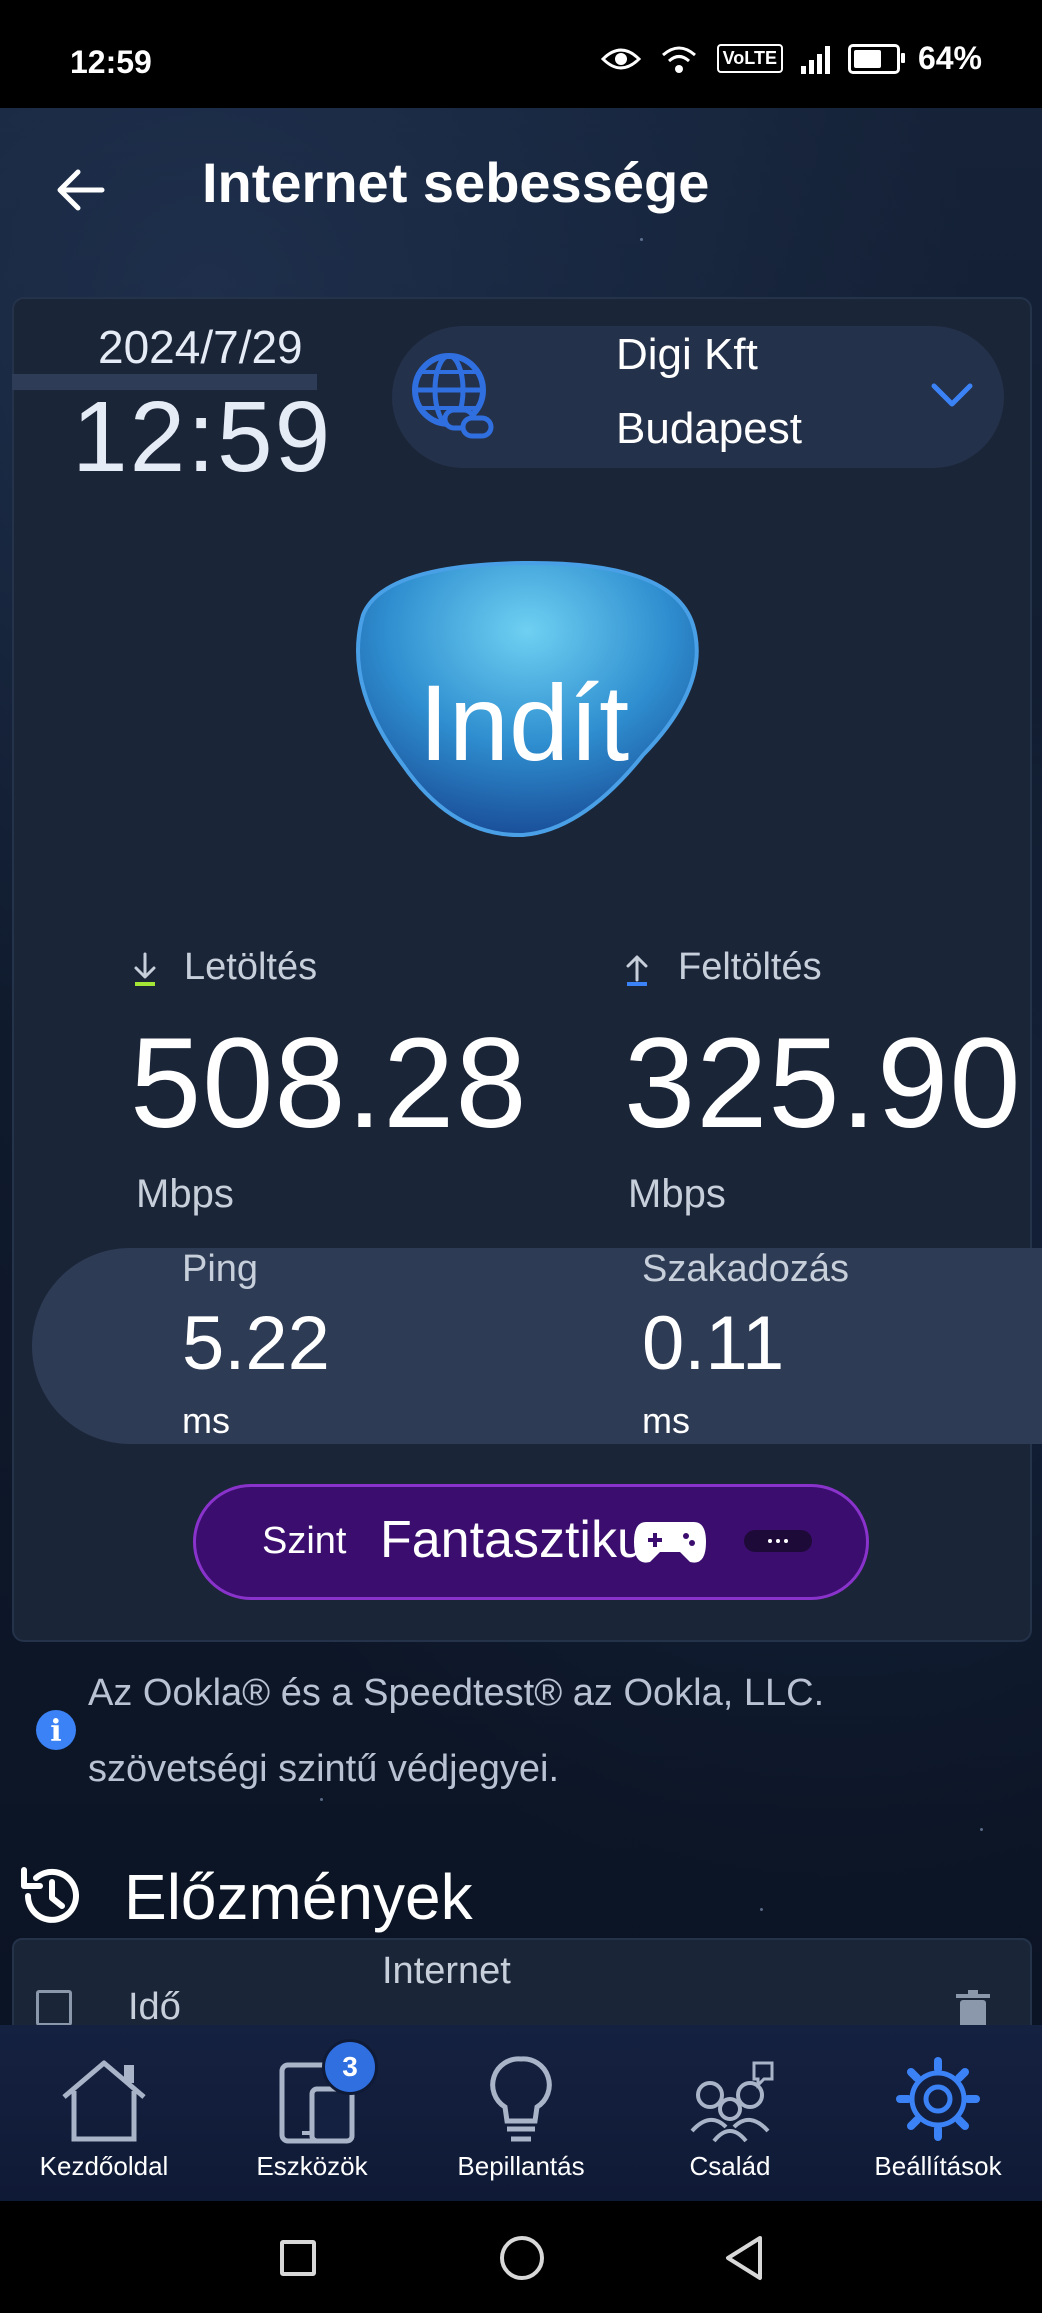 The width and height of the screenshot is (1042, 2313). I want to click on jitter-label: Szakadozás, so click(746, 1269).